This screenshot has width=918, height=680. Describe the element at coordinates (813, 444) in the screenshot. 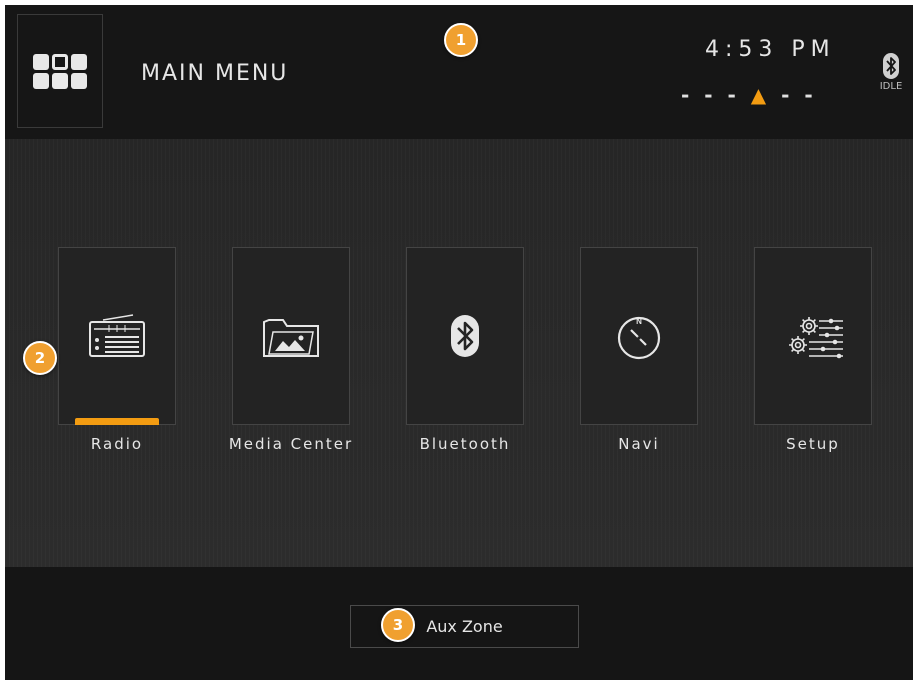

I see `setup-label: Setup` at that location.